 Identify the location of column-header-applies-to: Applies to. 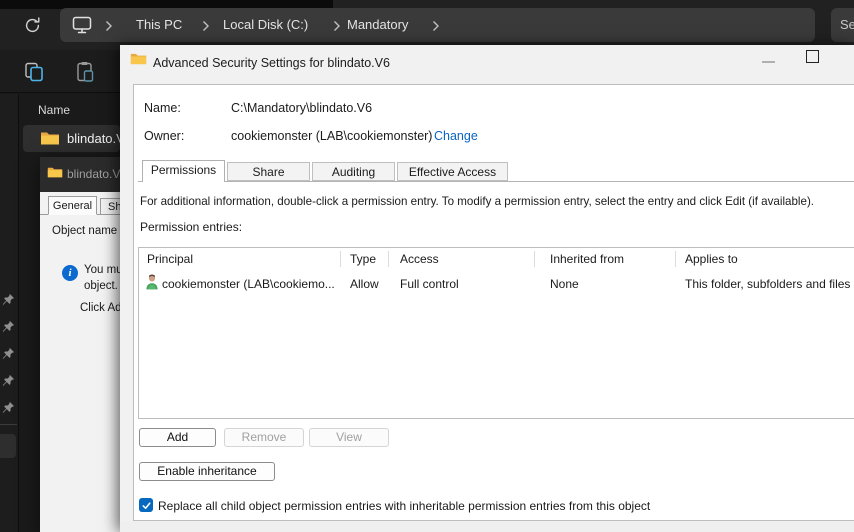
(711, 259).